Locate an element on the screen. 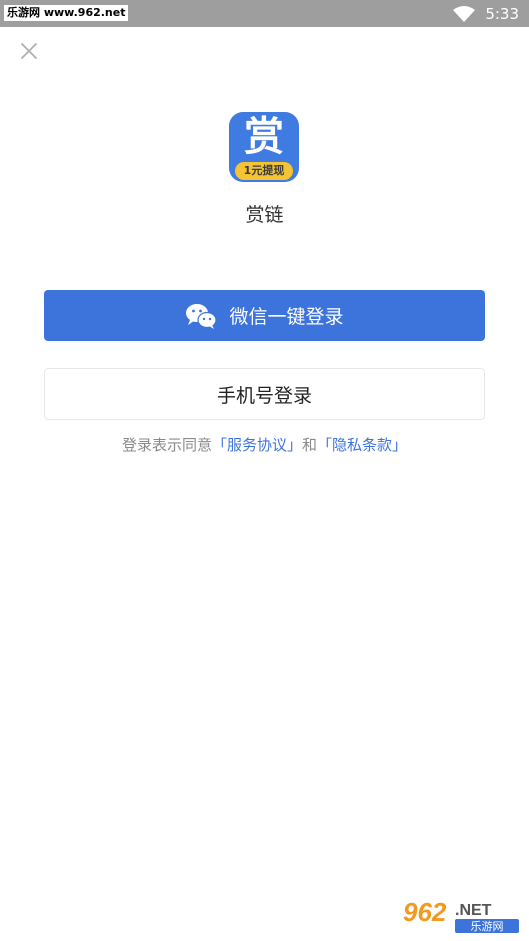  app-name: 赏链 is located at coordinates (264, 215).